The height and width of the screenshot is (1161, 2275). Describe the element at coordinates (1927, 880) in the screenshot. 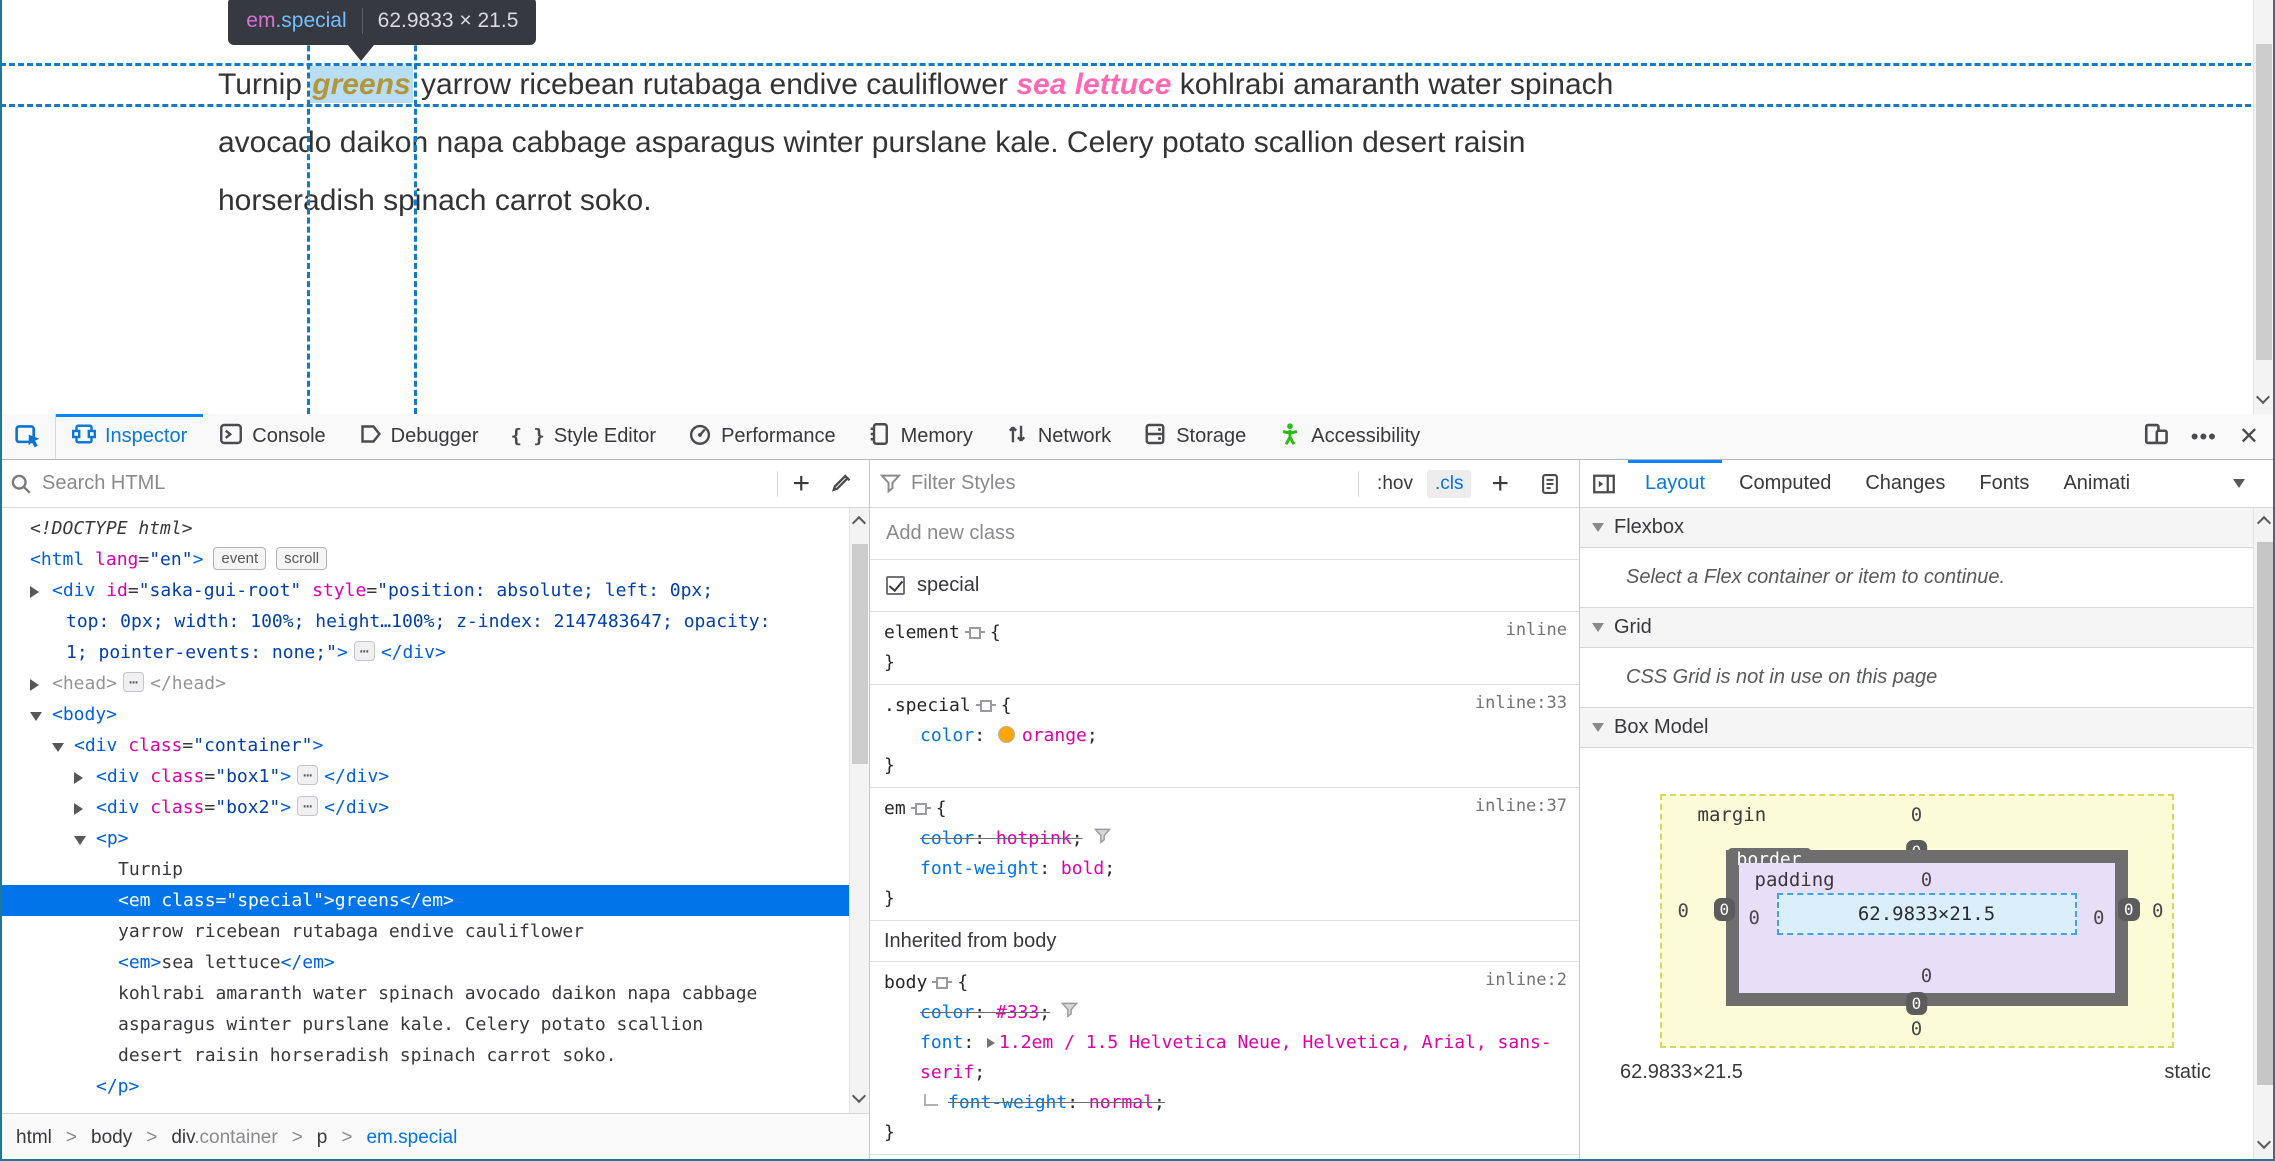

I see `padding-top-value: 0` at that location.